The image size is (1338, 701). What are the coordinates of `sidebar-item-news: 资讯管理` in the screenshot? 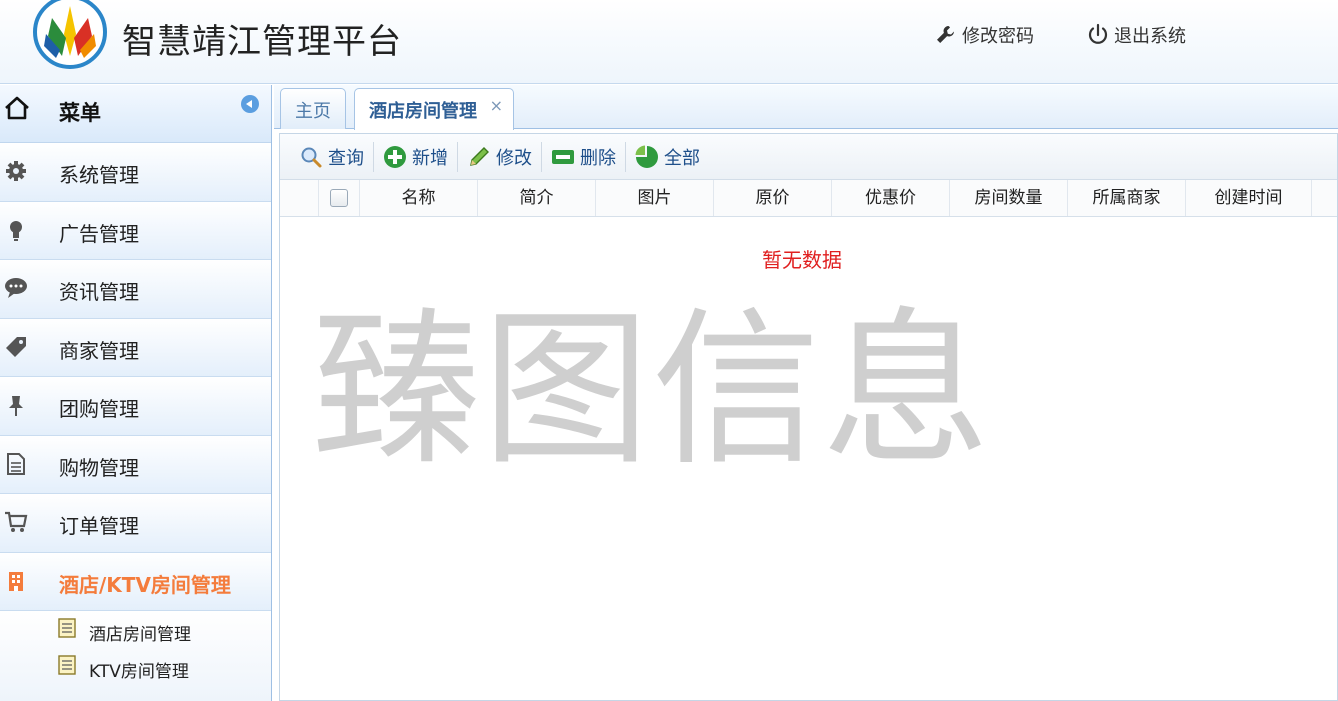 It's located at (135, 289).